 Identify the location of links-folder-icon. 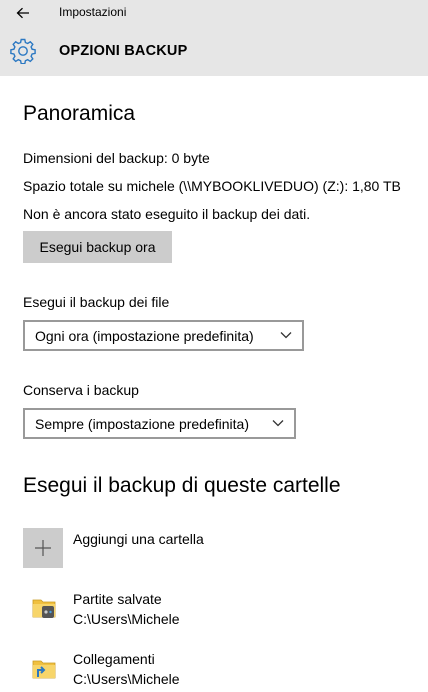
(44, 669).